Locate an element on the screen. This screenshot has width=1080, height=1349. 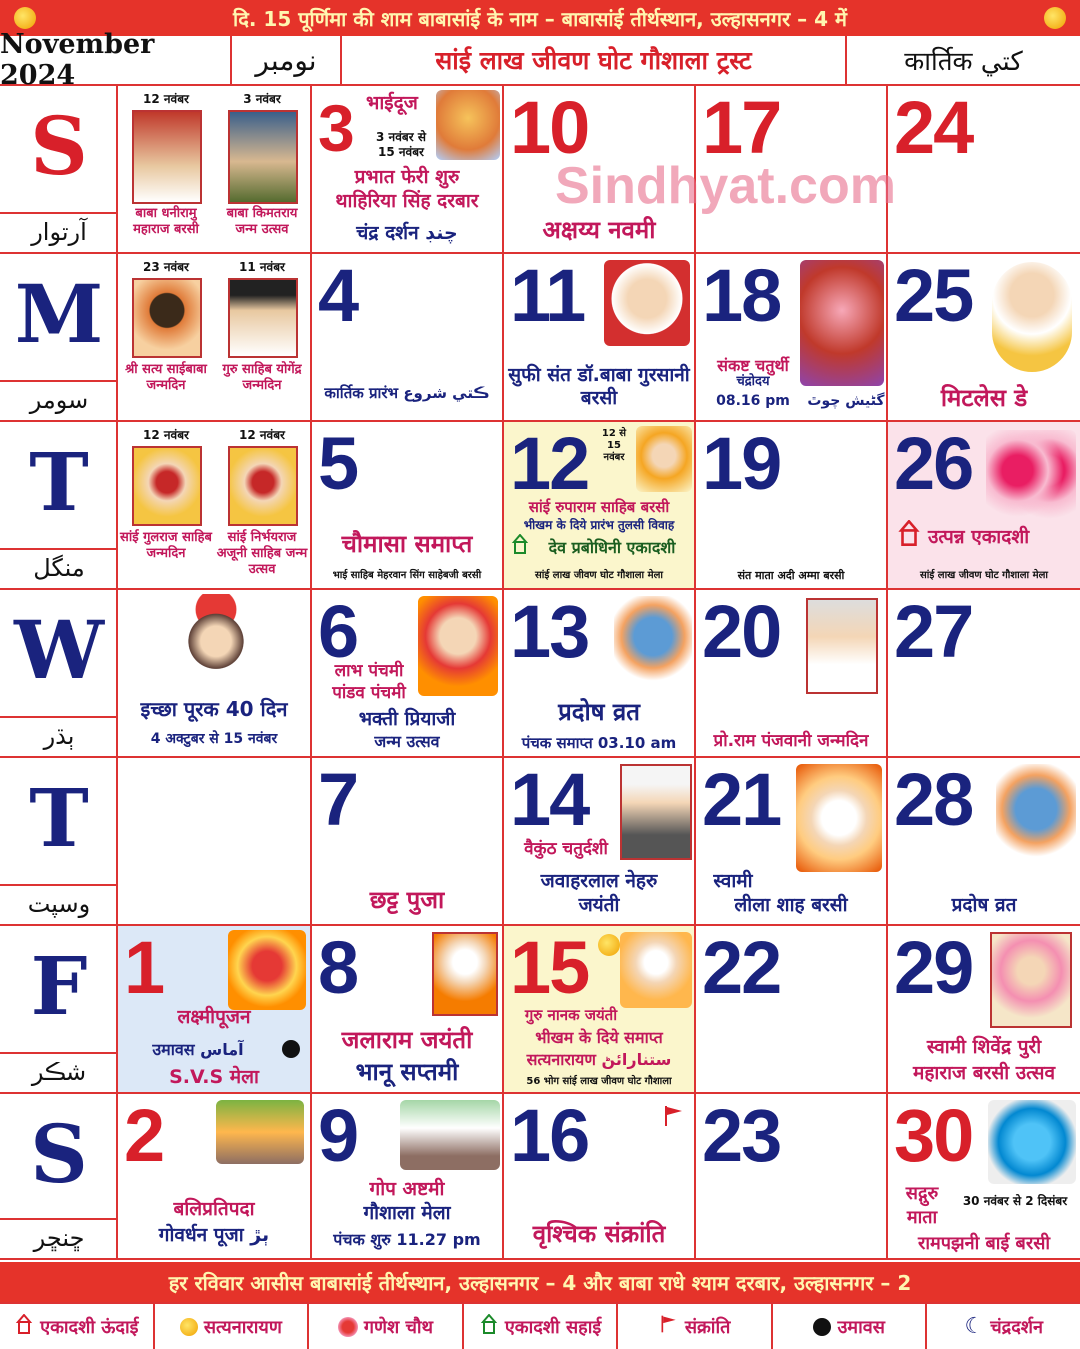
event-label: चौमासा समाप्त is located at coordinates (407, 544).